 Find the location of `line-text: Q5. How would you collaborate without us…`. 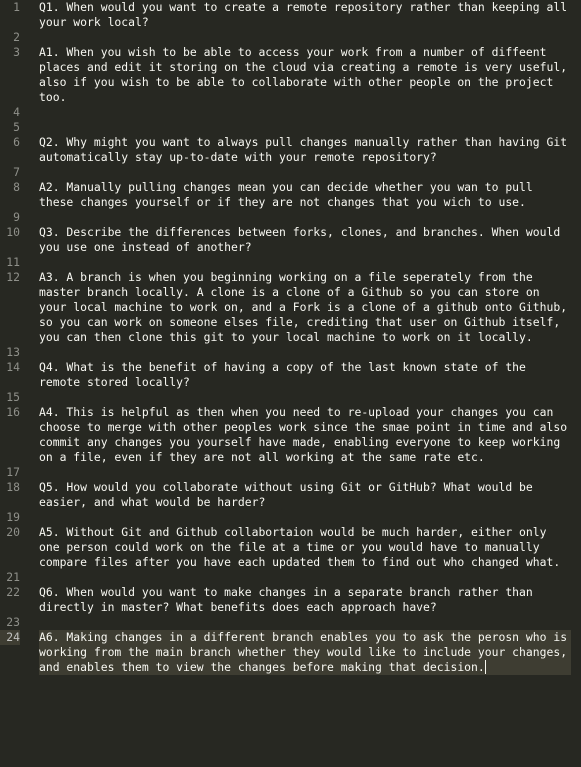

line-text: Q5. How would you collaborate without us… is located at coordinates (305, 495).